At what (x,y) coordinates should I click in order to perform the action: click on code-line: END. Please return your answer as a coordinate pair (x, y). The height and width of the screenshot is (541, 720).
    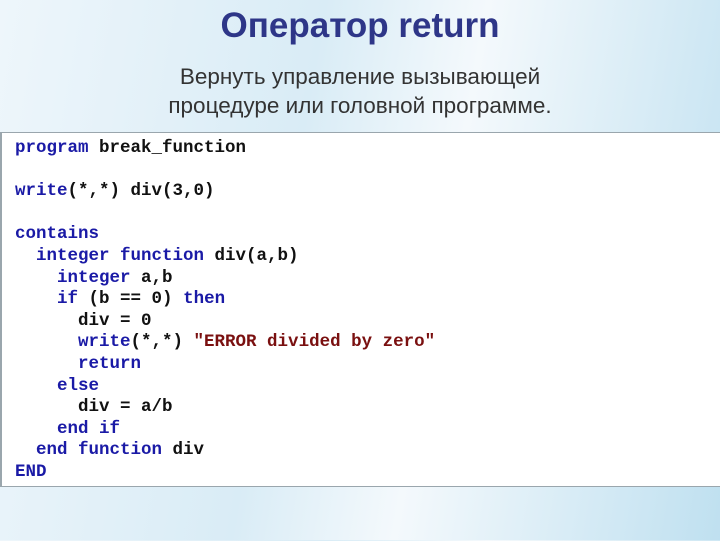
    Looking at the image, I should click on (225, 473).